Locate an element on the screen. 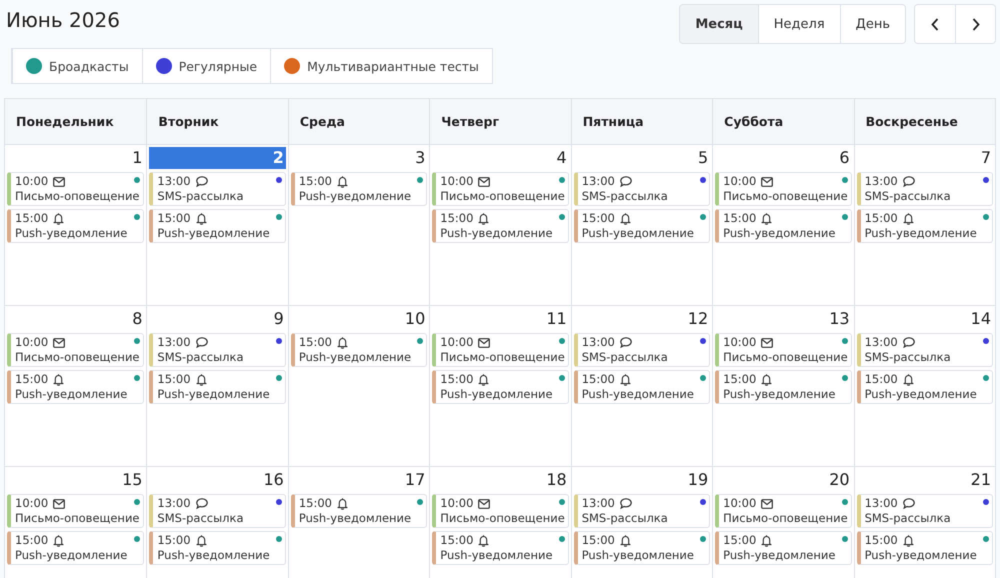 The height and width of the screenshot is (578, 1000). day-number: 8 is located at coordinates (137, 319).